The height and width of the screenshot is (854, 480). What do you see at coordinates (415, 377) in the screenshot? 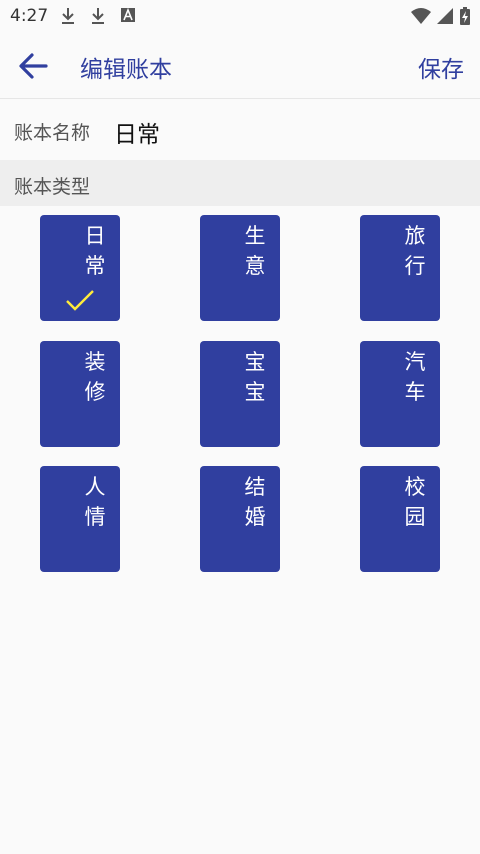
I see `type-card-label: 汽车` at bounding box center [415, 377].